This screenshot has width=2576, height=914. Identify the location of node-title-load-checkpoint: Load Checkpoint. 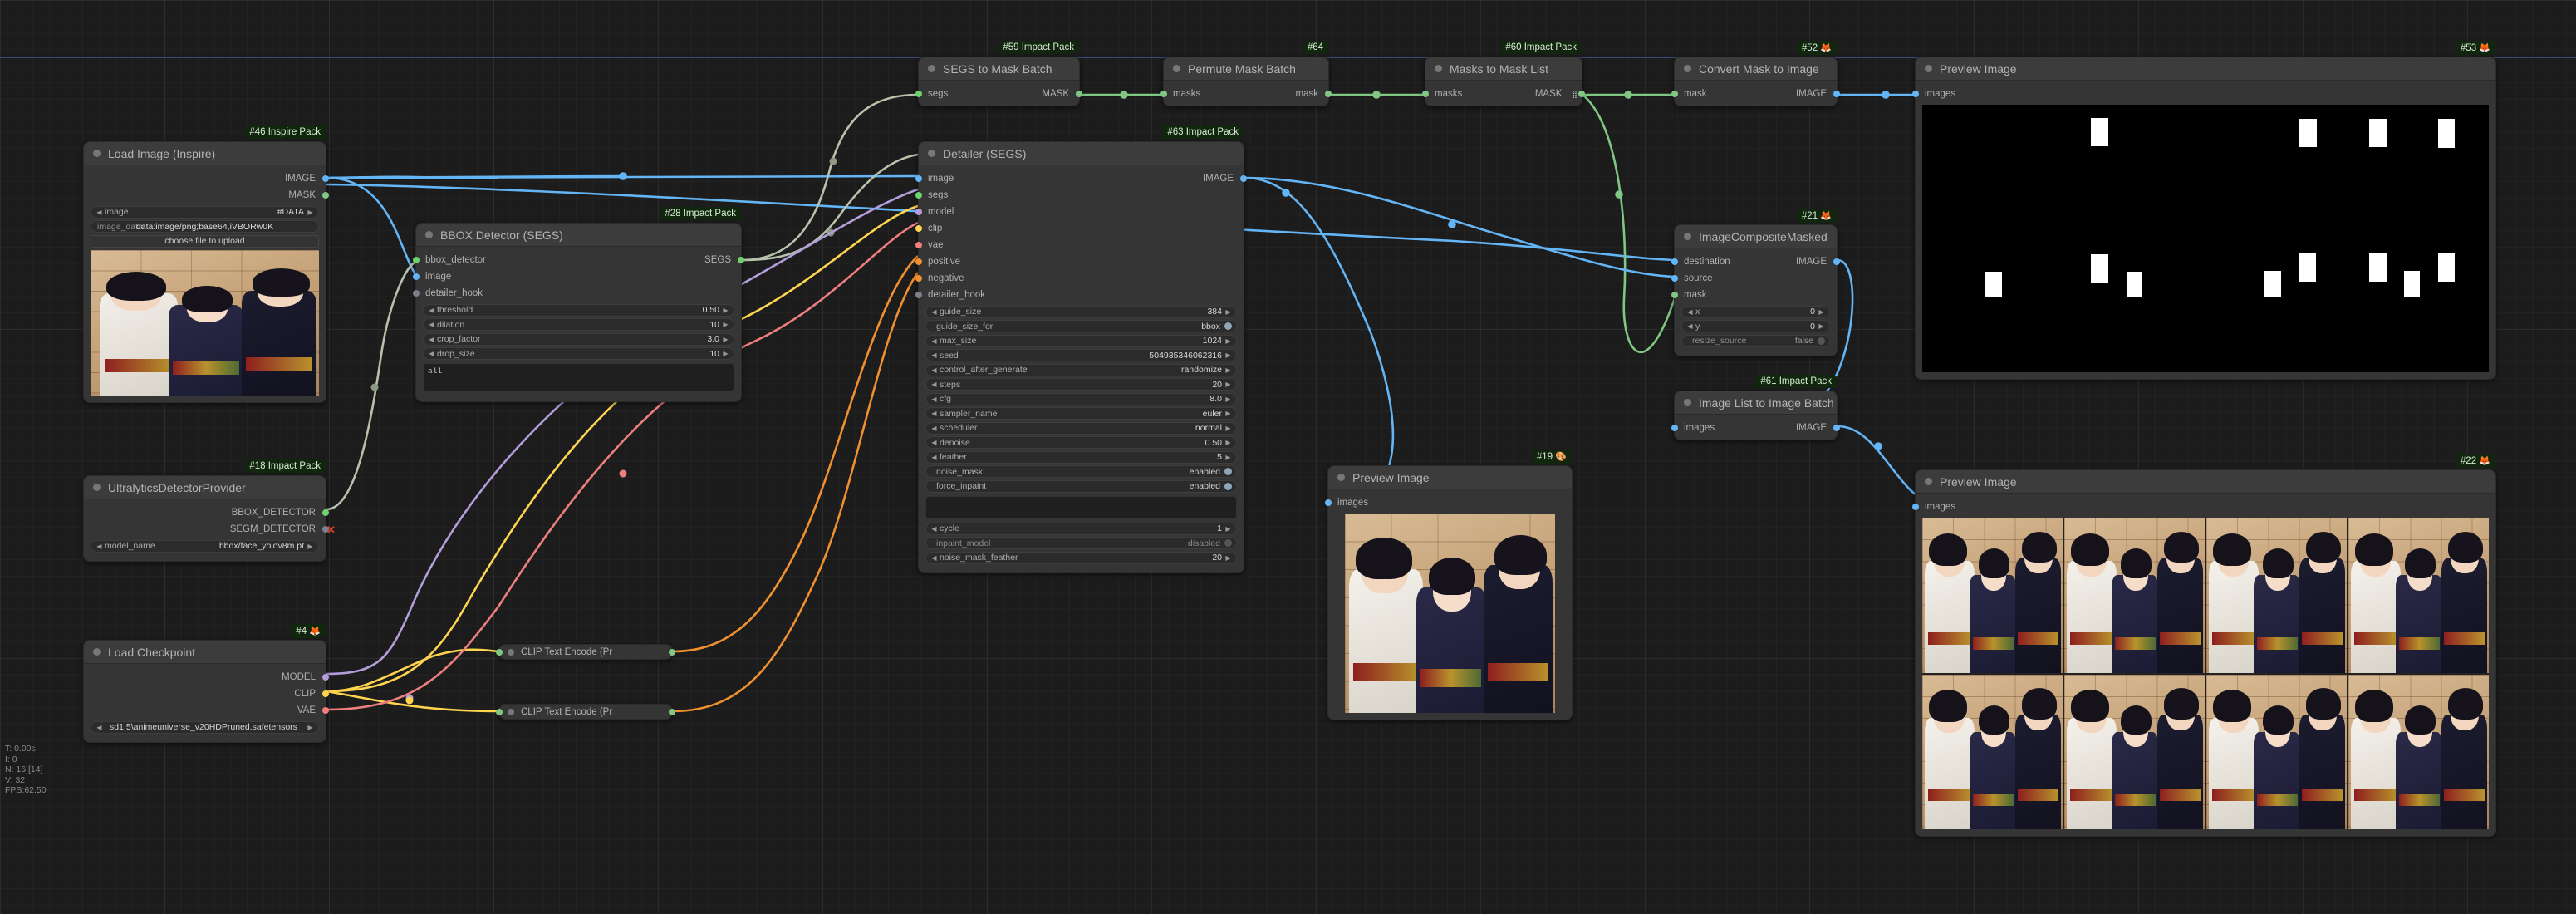
(205, 652).